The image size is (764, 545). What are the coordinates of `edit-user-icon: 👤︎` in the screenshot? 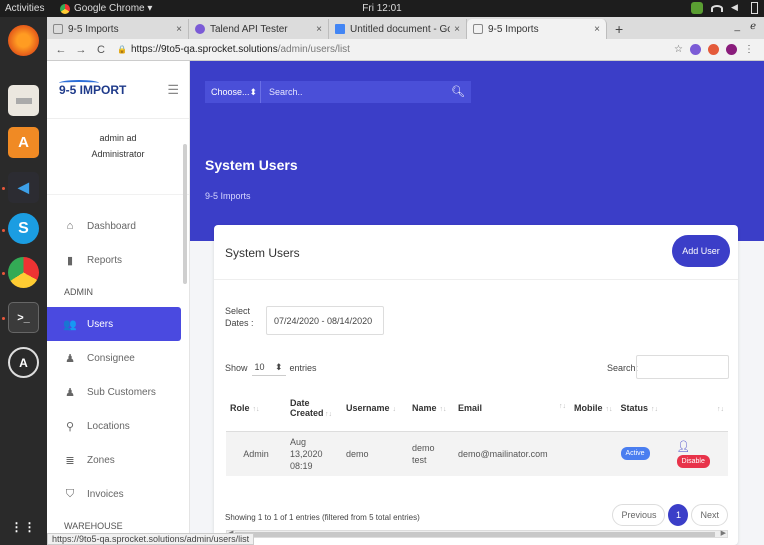 It's located at (701, 446).